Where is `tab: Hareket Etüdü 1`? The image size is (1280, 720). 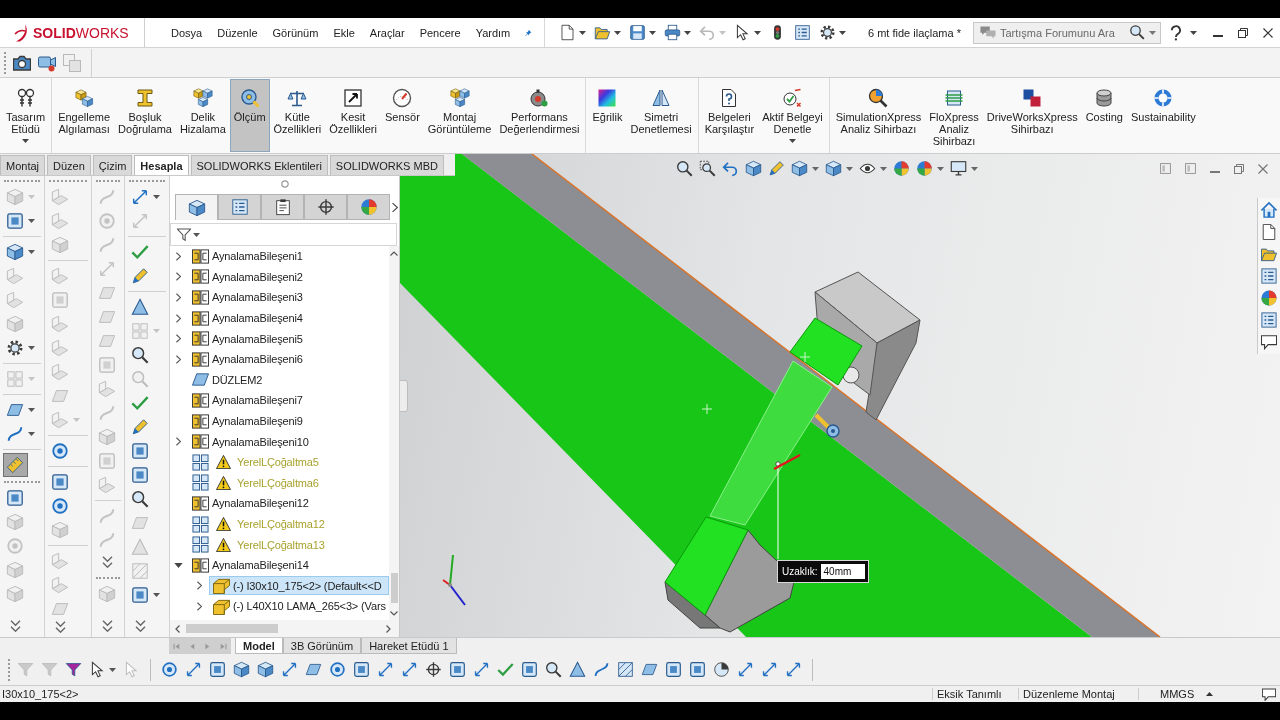
tab: Hareket Etüdü 1 is located at coordinates (409, 646).